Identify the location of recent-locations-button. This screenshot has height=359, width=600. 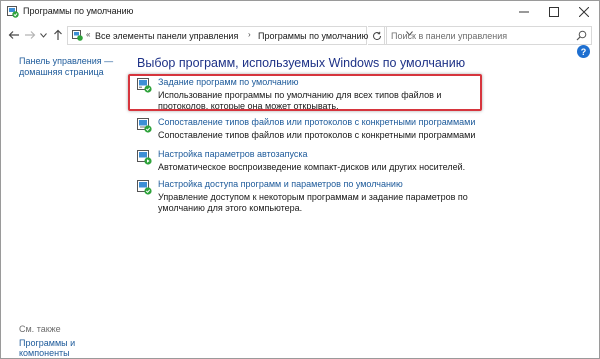
(43, 35).